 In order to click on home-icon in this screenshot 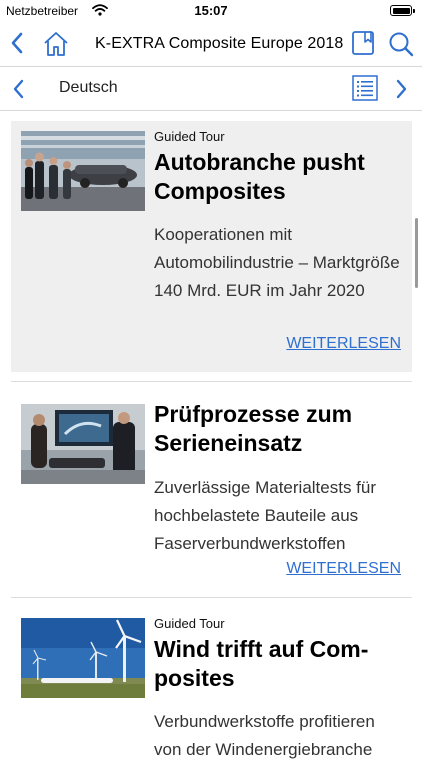, I will do `click(56, 44)`.